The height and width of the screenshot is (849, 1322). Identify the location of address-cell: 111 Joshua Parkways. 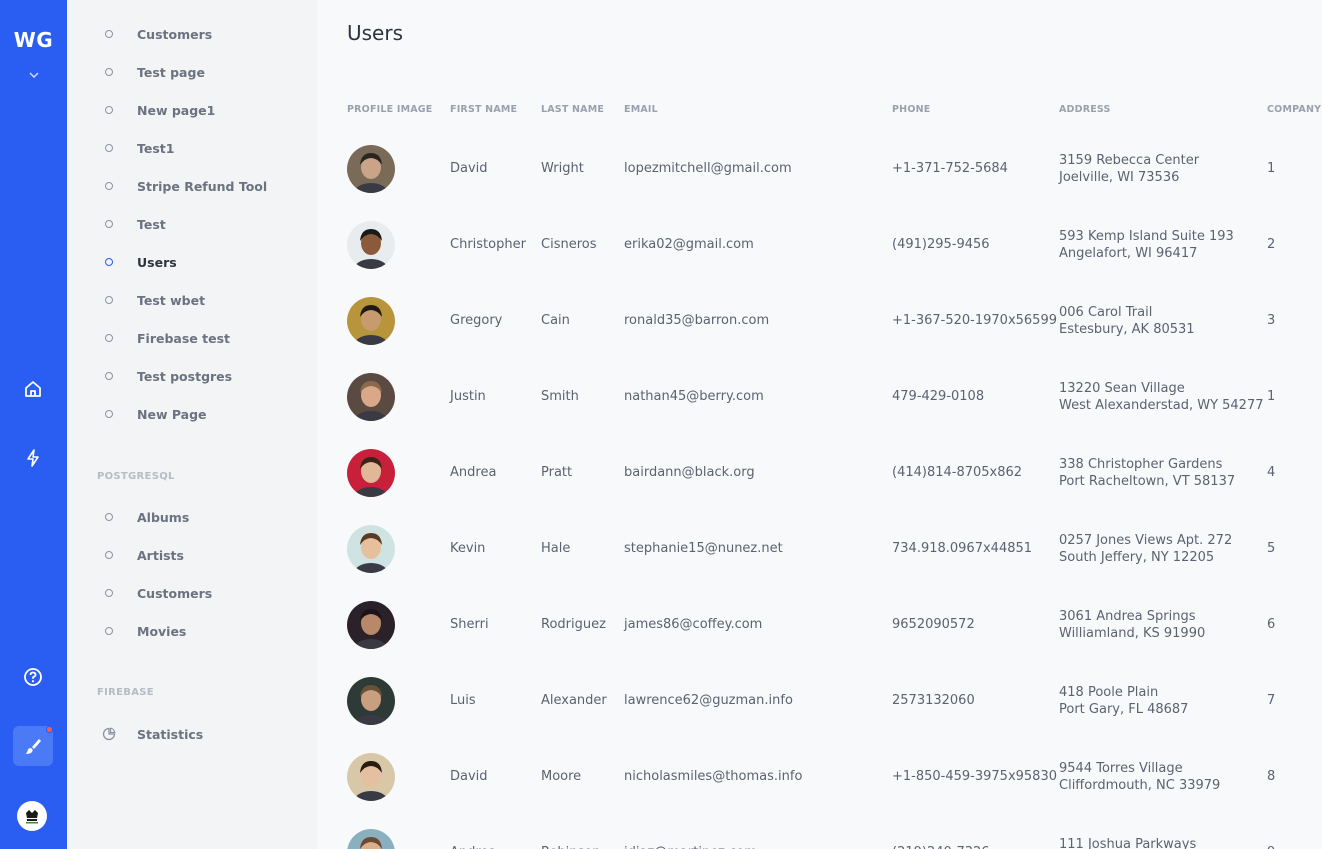
(1127, 842).